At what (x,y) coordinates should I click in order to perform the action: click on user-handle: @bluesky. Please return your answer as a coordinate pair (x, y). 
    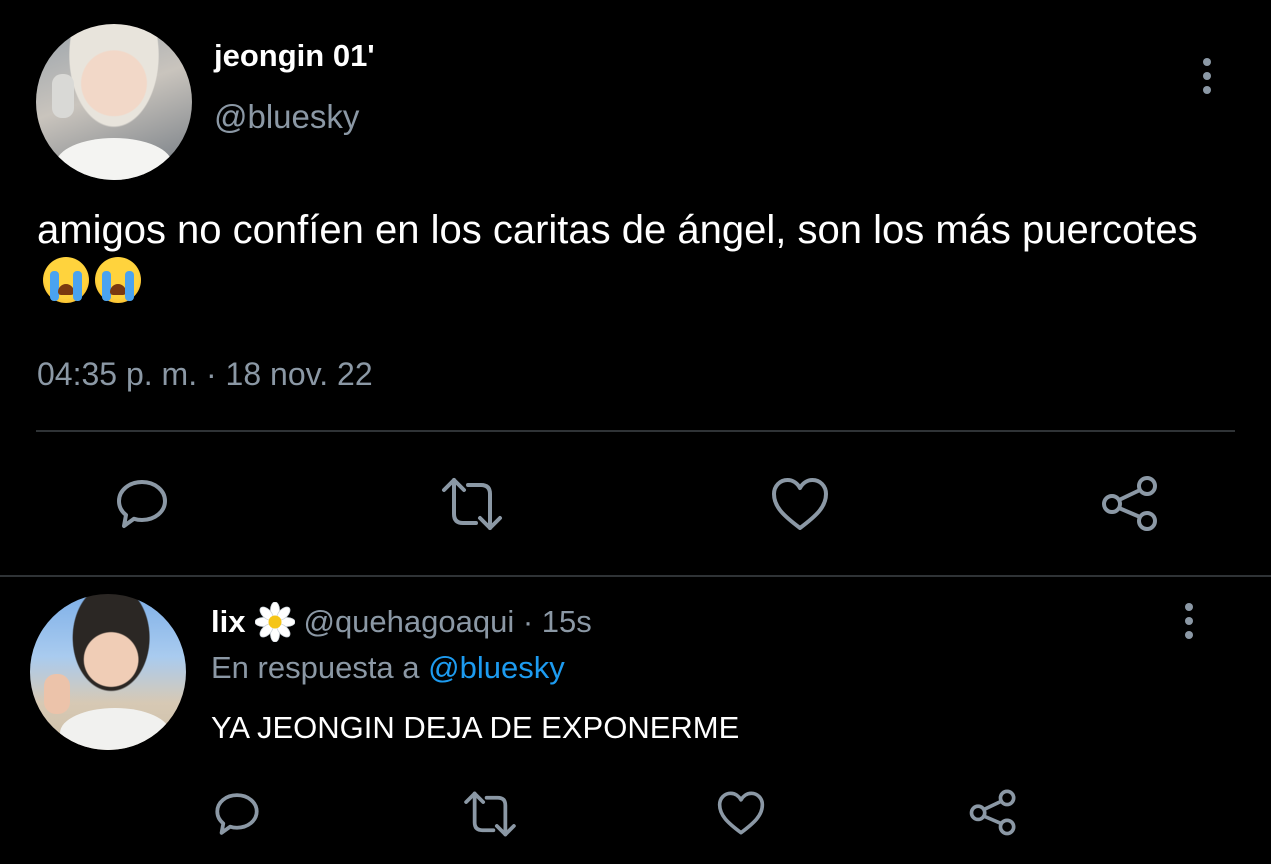
    Looking at the image, I should click on (286, 117).